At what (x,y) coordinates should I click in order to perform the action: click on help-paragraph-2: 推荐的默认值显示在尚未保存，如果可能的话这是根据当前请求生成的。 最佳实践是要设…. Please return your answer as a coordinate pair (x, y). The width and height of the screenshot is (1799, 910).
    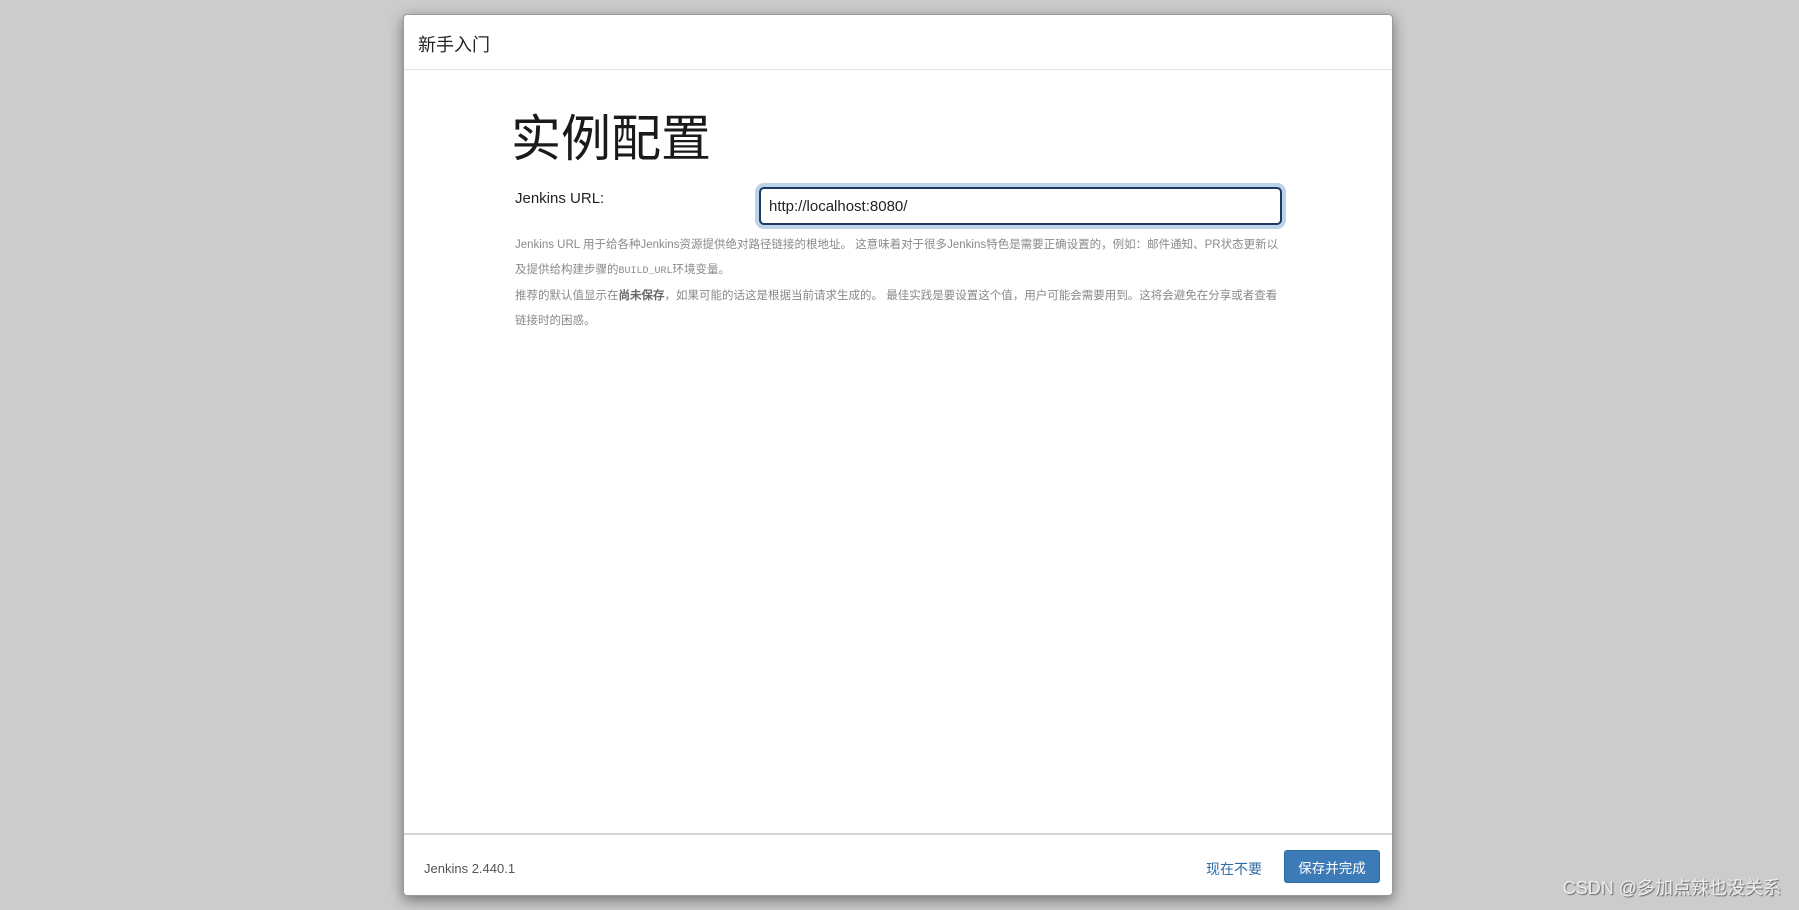
    Looking at the image, I should click on (900, 309).